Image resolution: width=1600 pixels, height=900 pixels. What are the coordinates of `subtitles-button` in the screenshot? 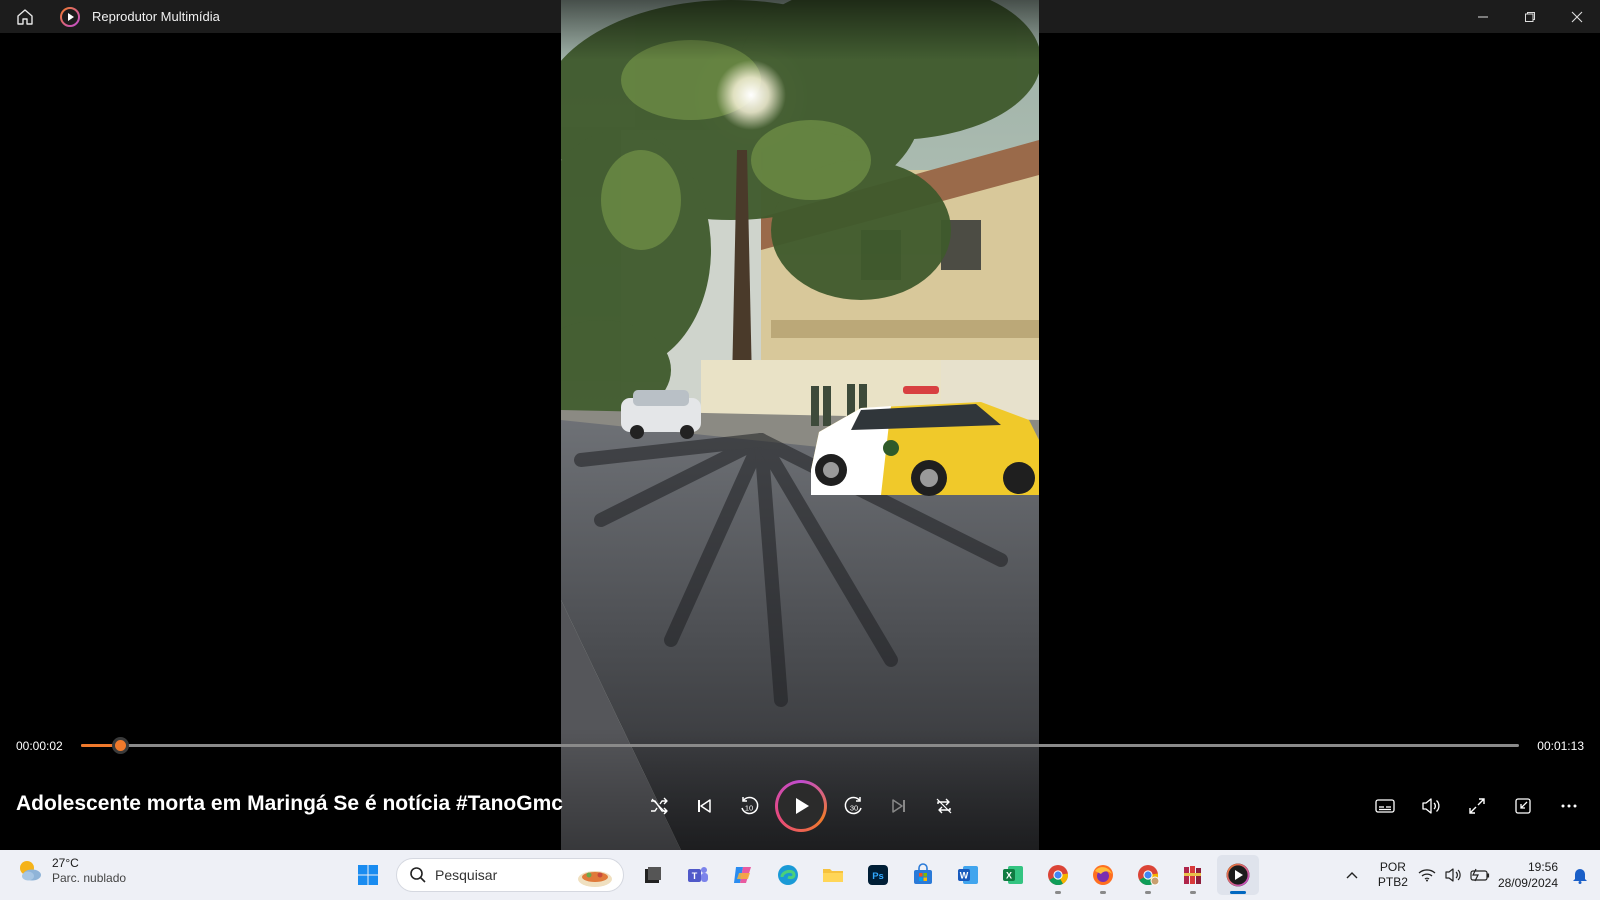 It's located at (1385, 806).